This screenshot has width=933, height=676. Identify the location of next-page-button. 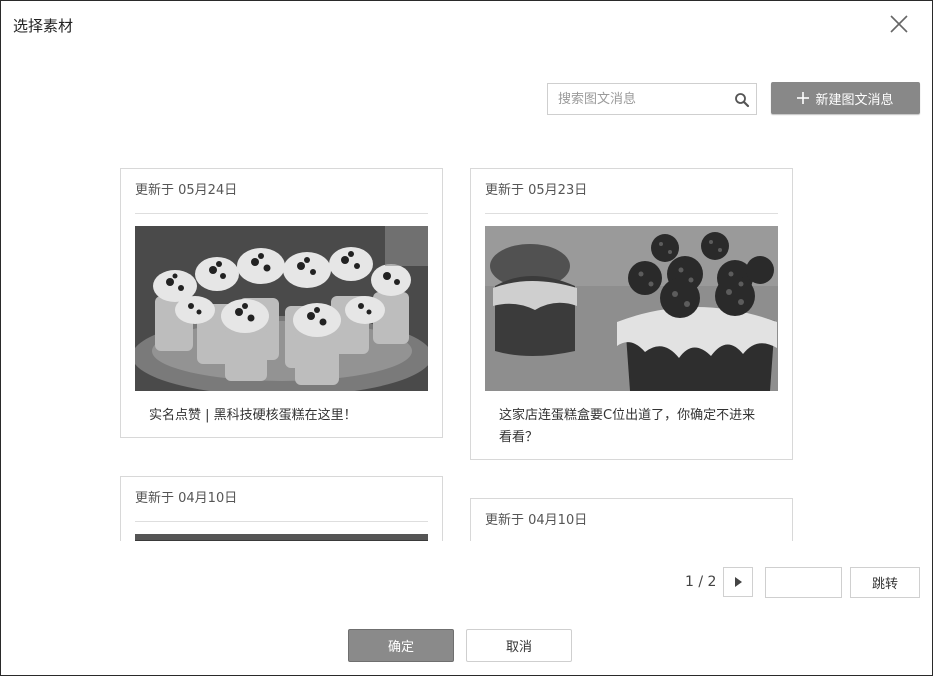
(738, 582).